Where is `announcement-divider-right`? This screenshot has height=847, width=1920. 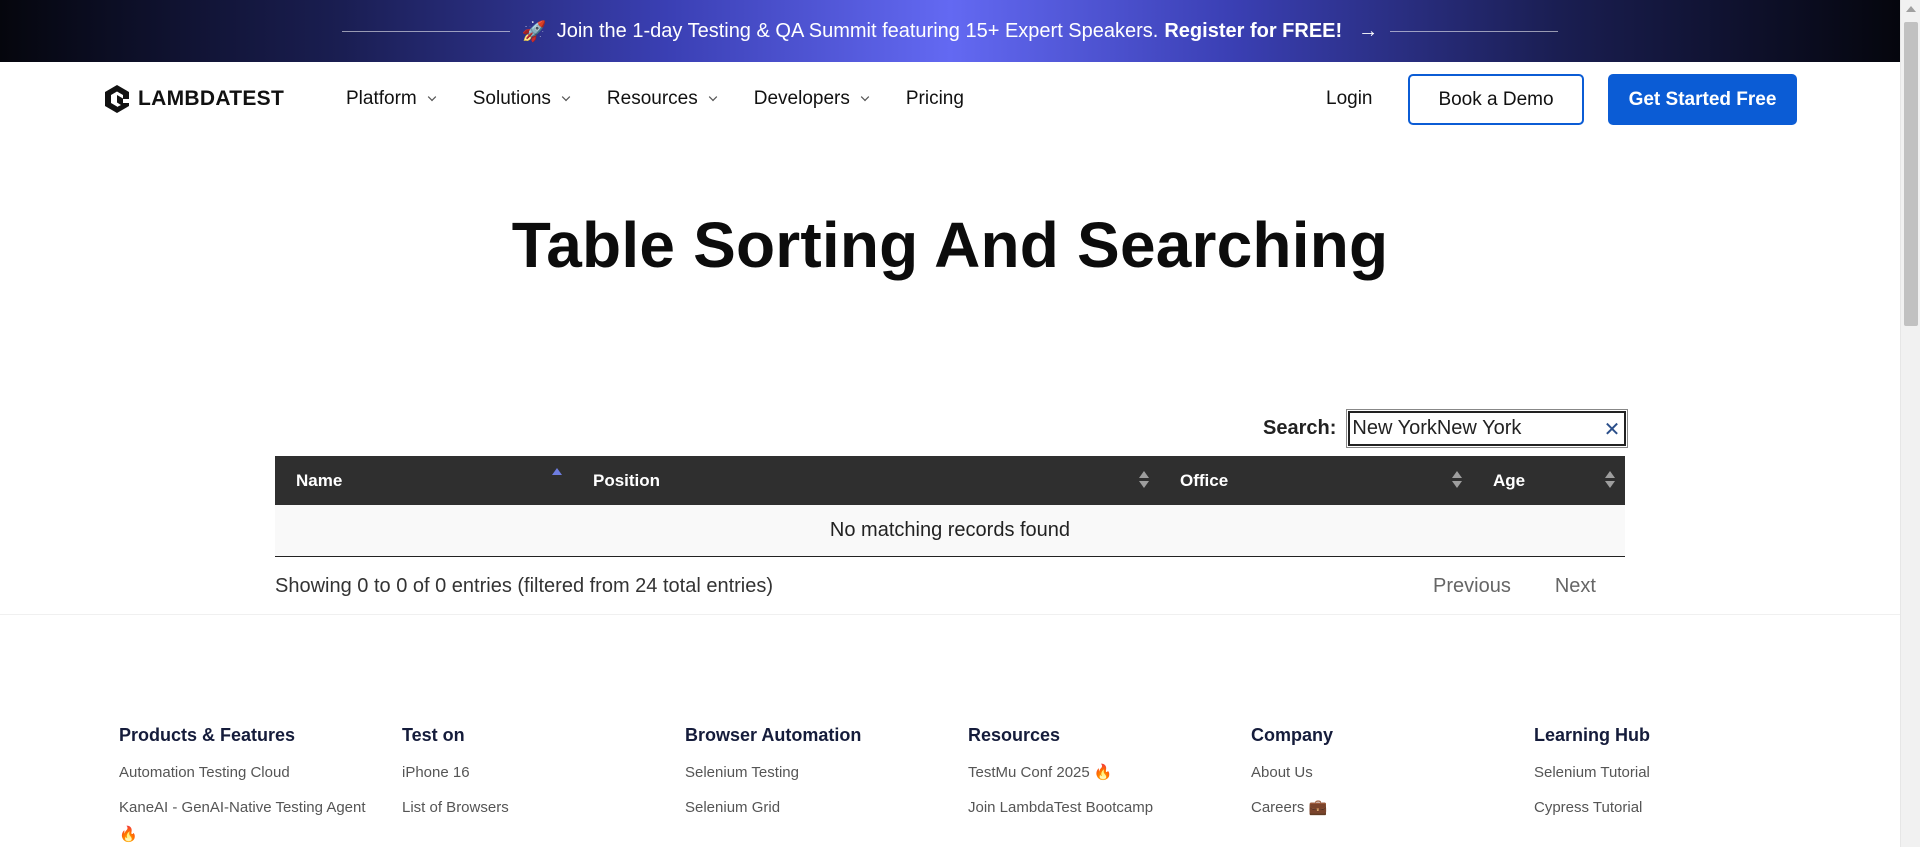 announcement-divider-right is located at coordinates (1474, 31).